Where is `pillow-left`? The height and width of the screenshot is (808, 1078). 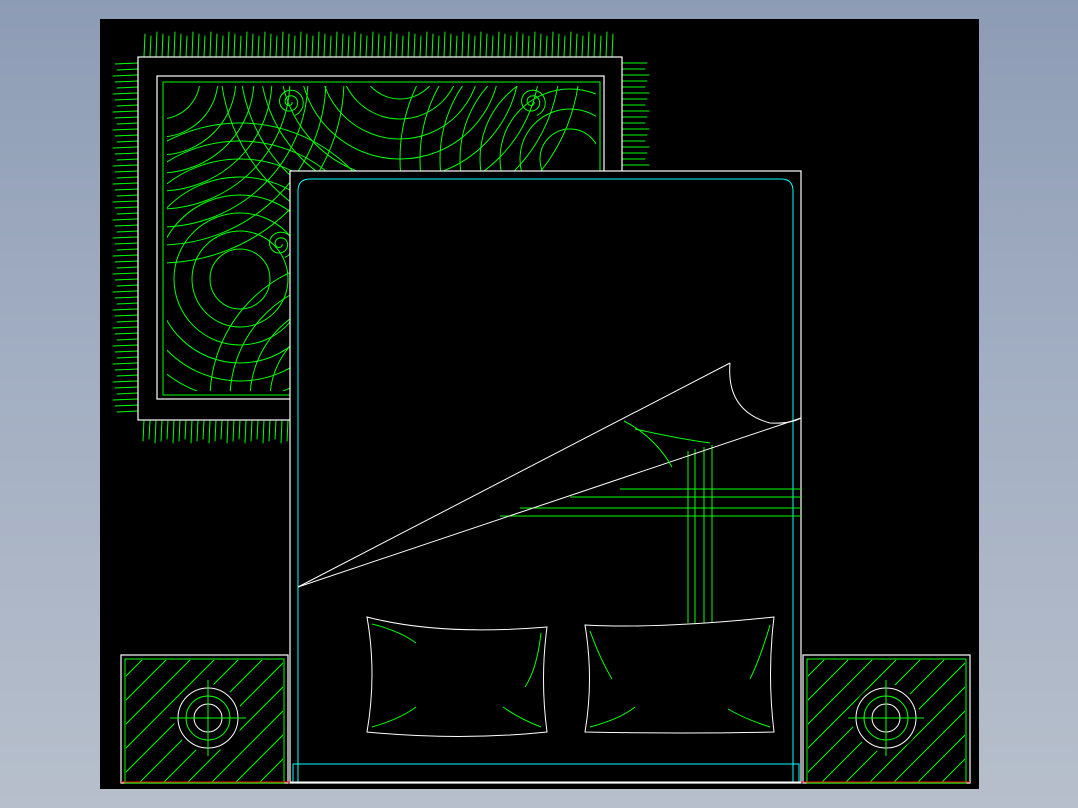 pillow-left is located at coordinates (457, 676).